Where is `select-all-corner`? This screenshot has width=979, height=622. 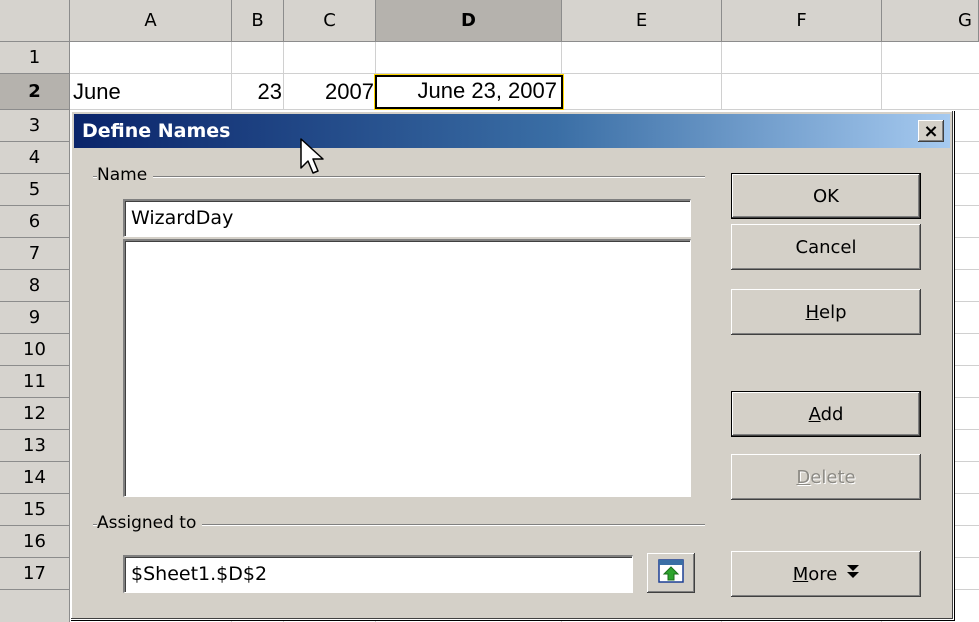
select-all-corner is located at coordinates (35, 21).